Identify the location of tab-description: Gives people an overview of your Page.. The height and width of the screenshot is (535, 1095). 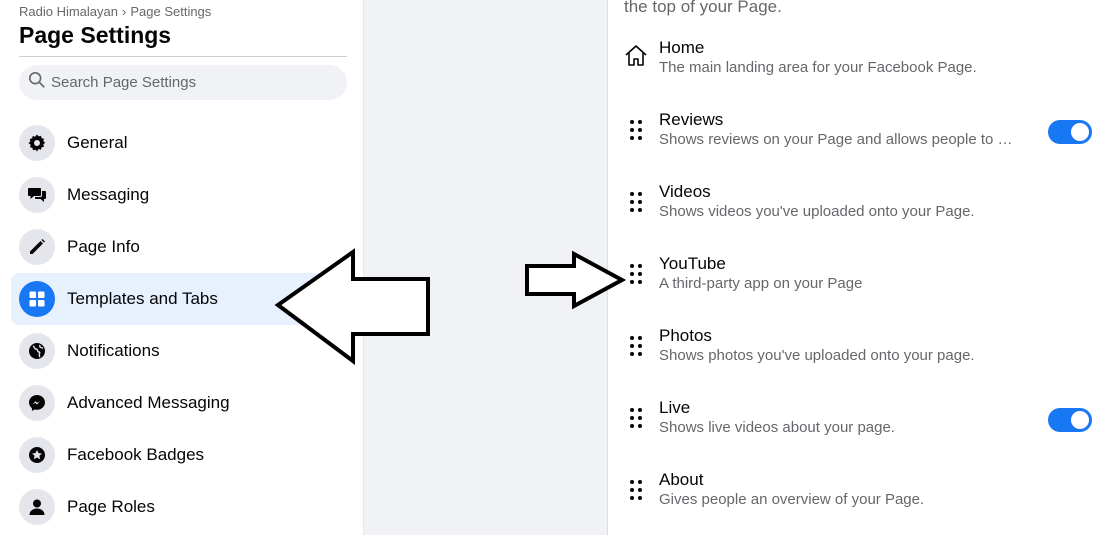
(792, 499).